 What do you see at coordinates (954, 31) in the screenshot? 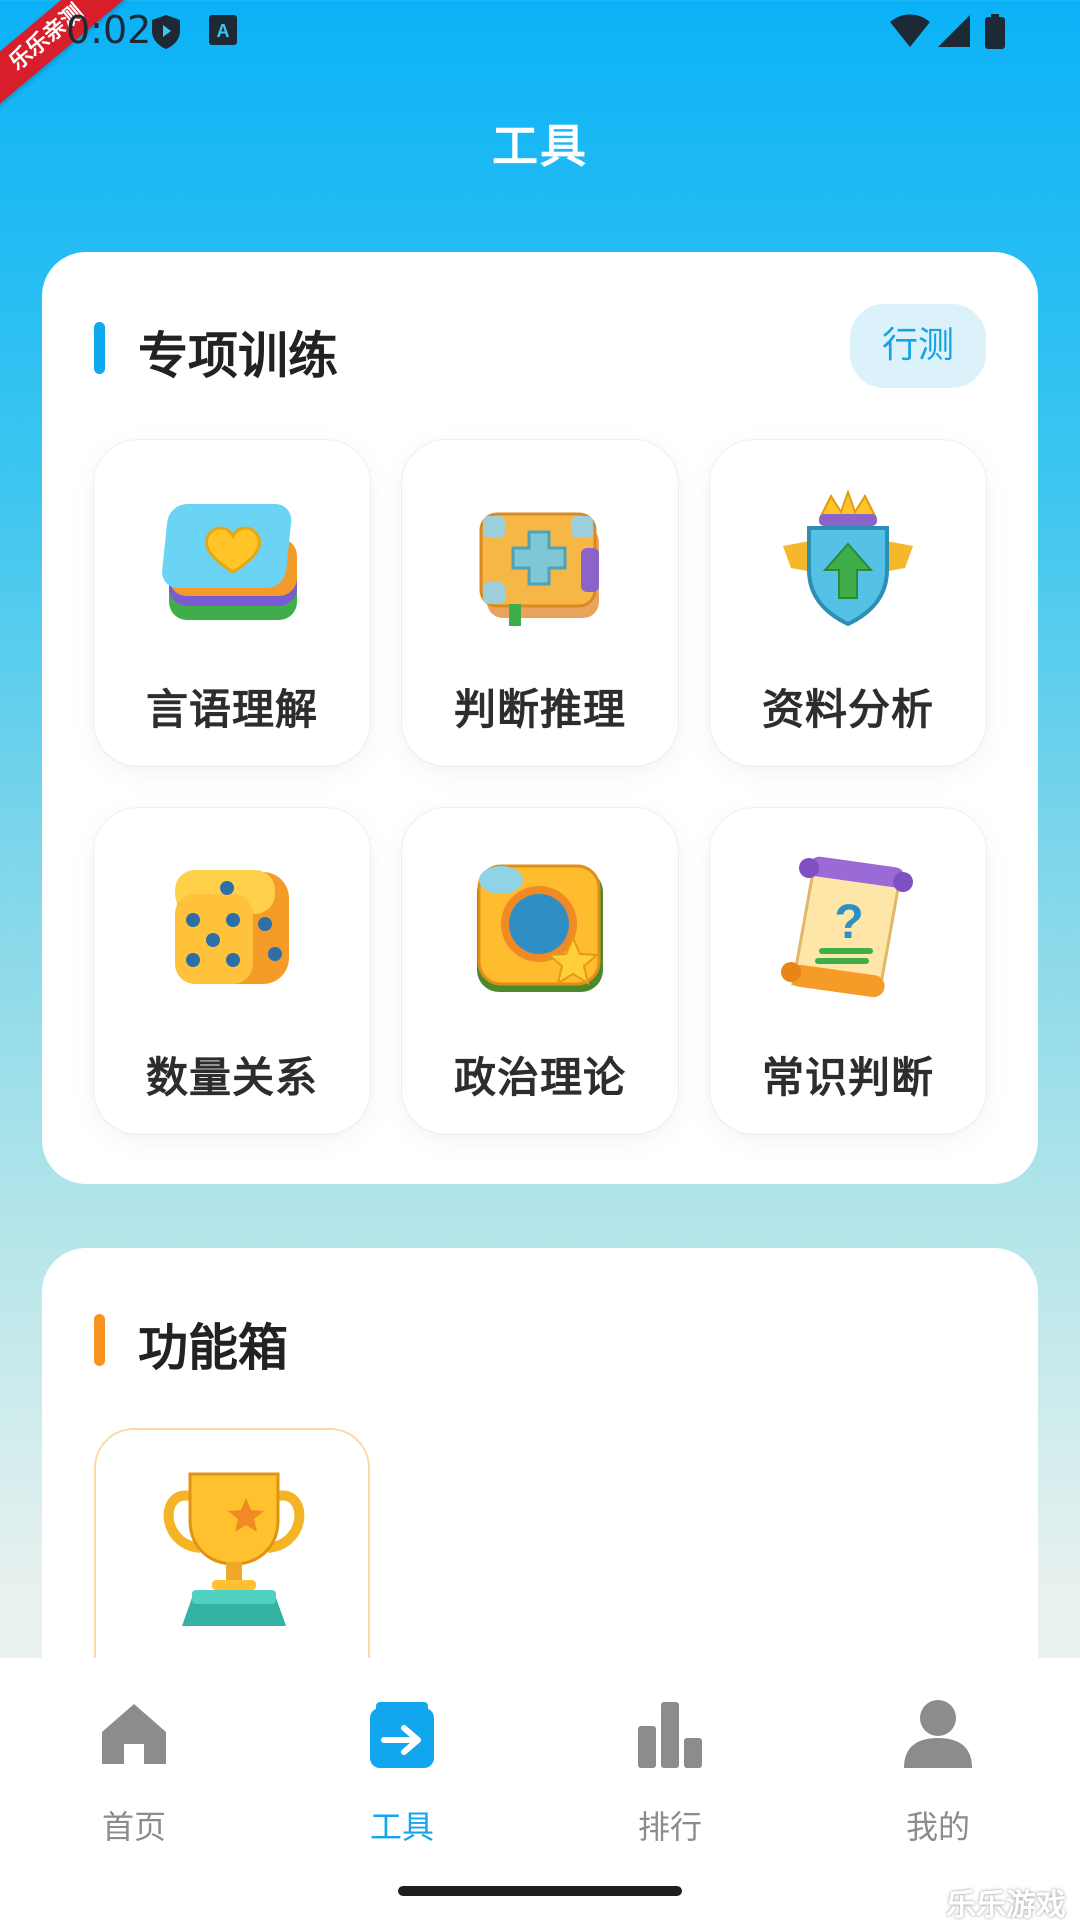
I see `signal-icon` at bounding box center [954, 31].